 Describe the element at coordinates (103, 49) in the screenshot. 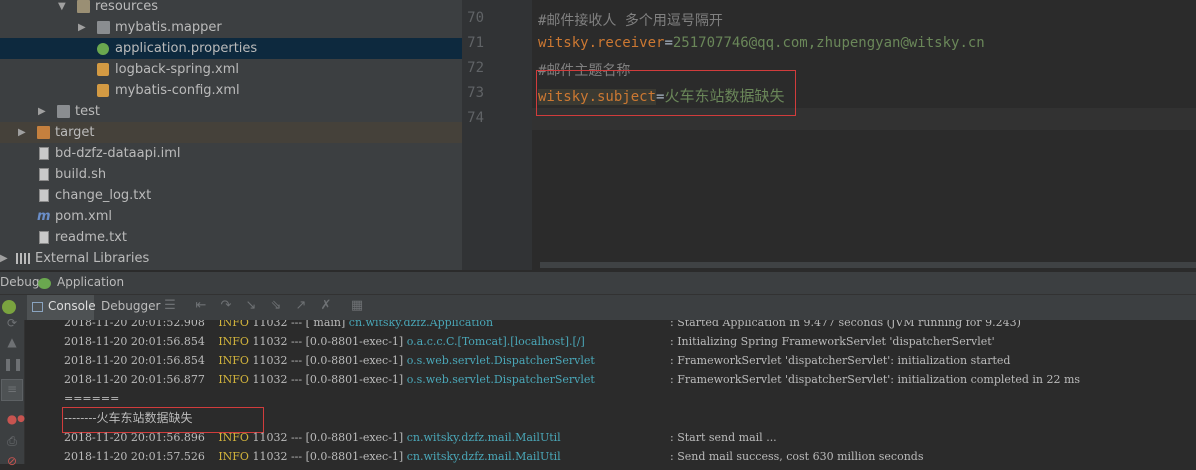

I see `spring-properties-icon` at that location.